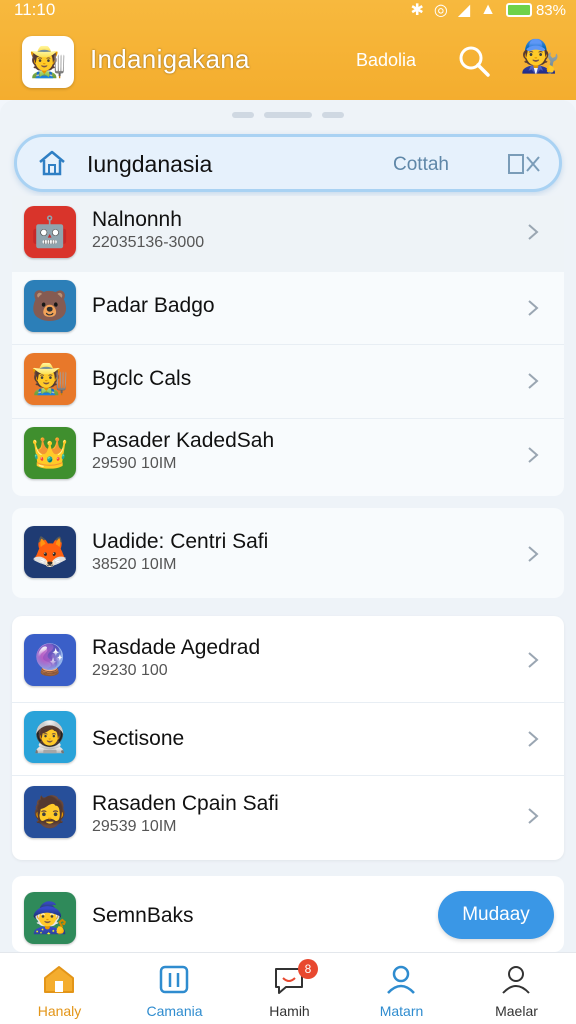  I want to click on bottom-nav: Hanaly Camania 8 Hamih Matarn Maelar, so click(288, 988).